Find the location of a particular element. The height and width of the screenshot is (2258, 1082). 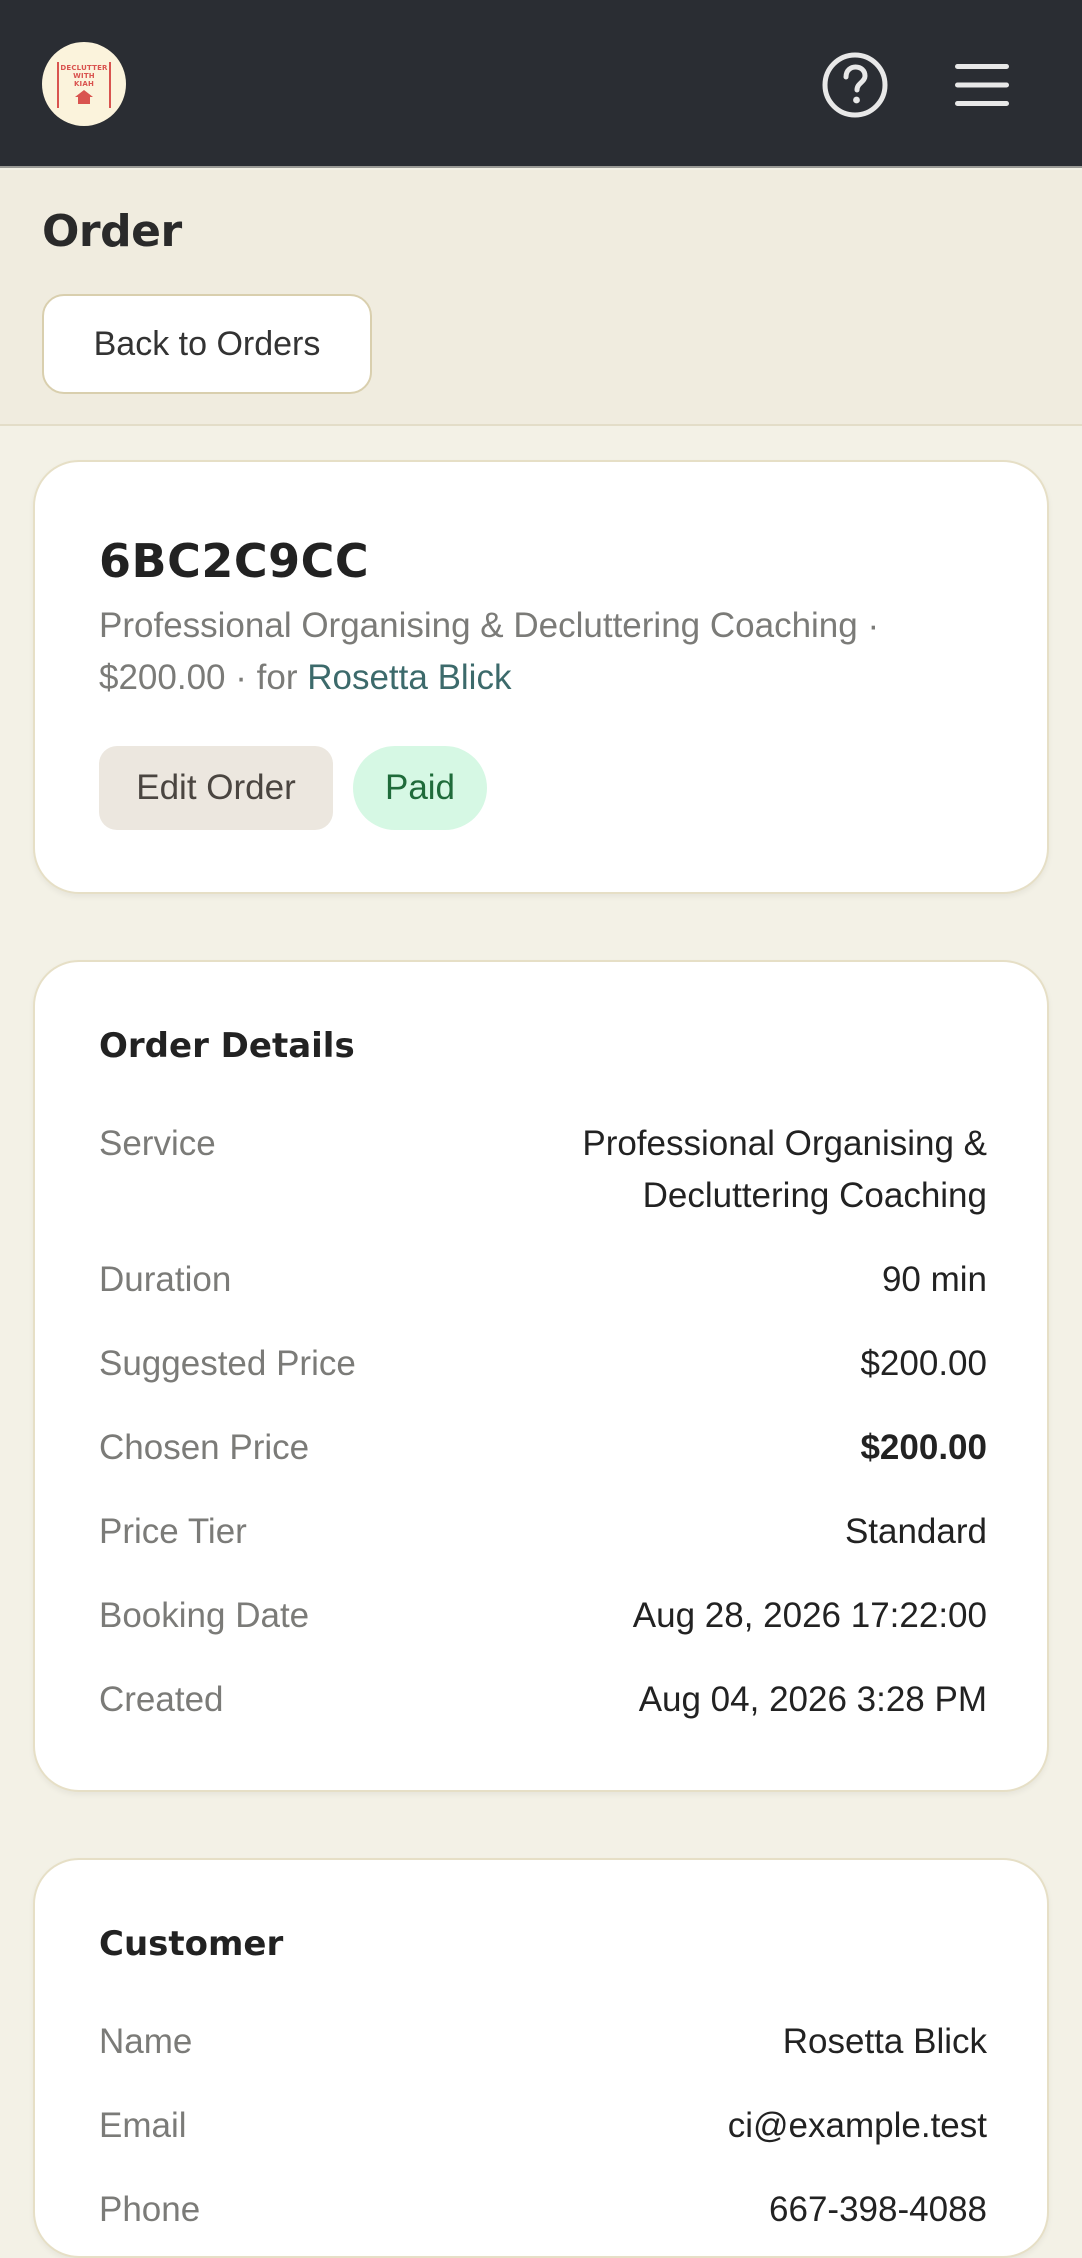

detail-row-duration: Duration 90 min is located at coordinates (543, 1280).